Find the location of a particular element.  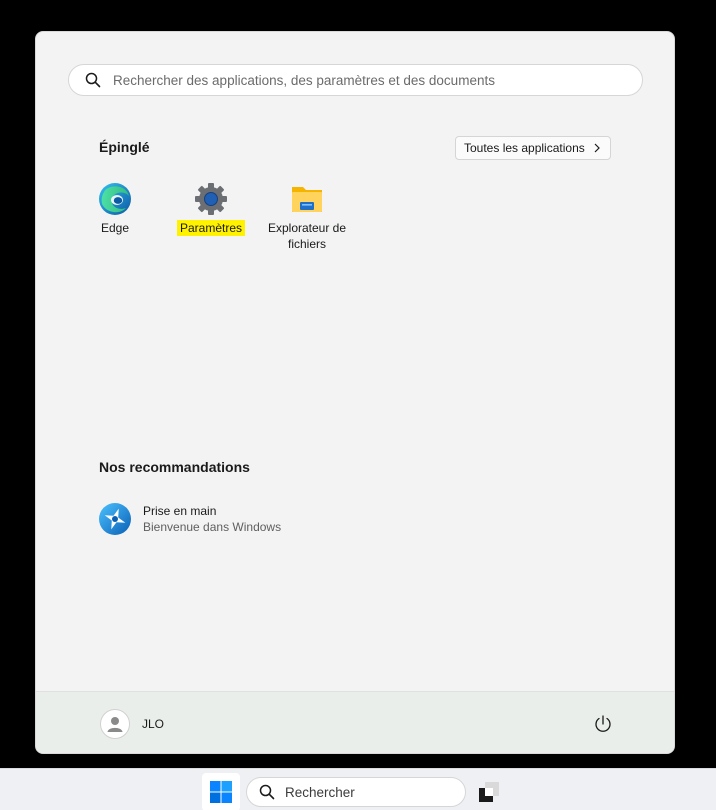

power-icon is located at coordinates (603, 724).